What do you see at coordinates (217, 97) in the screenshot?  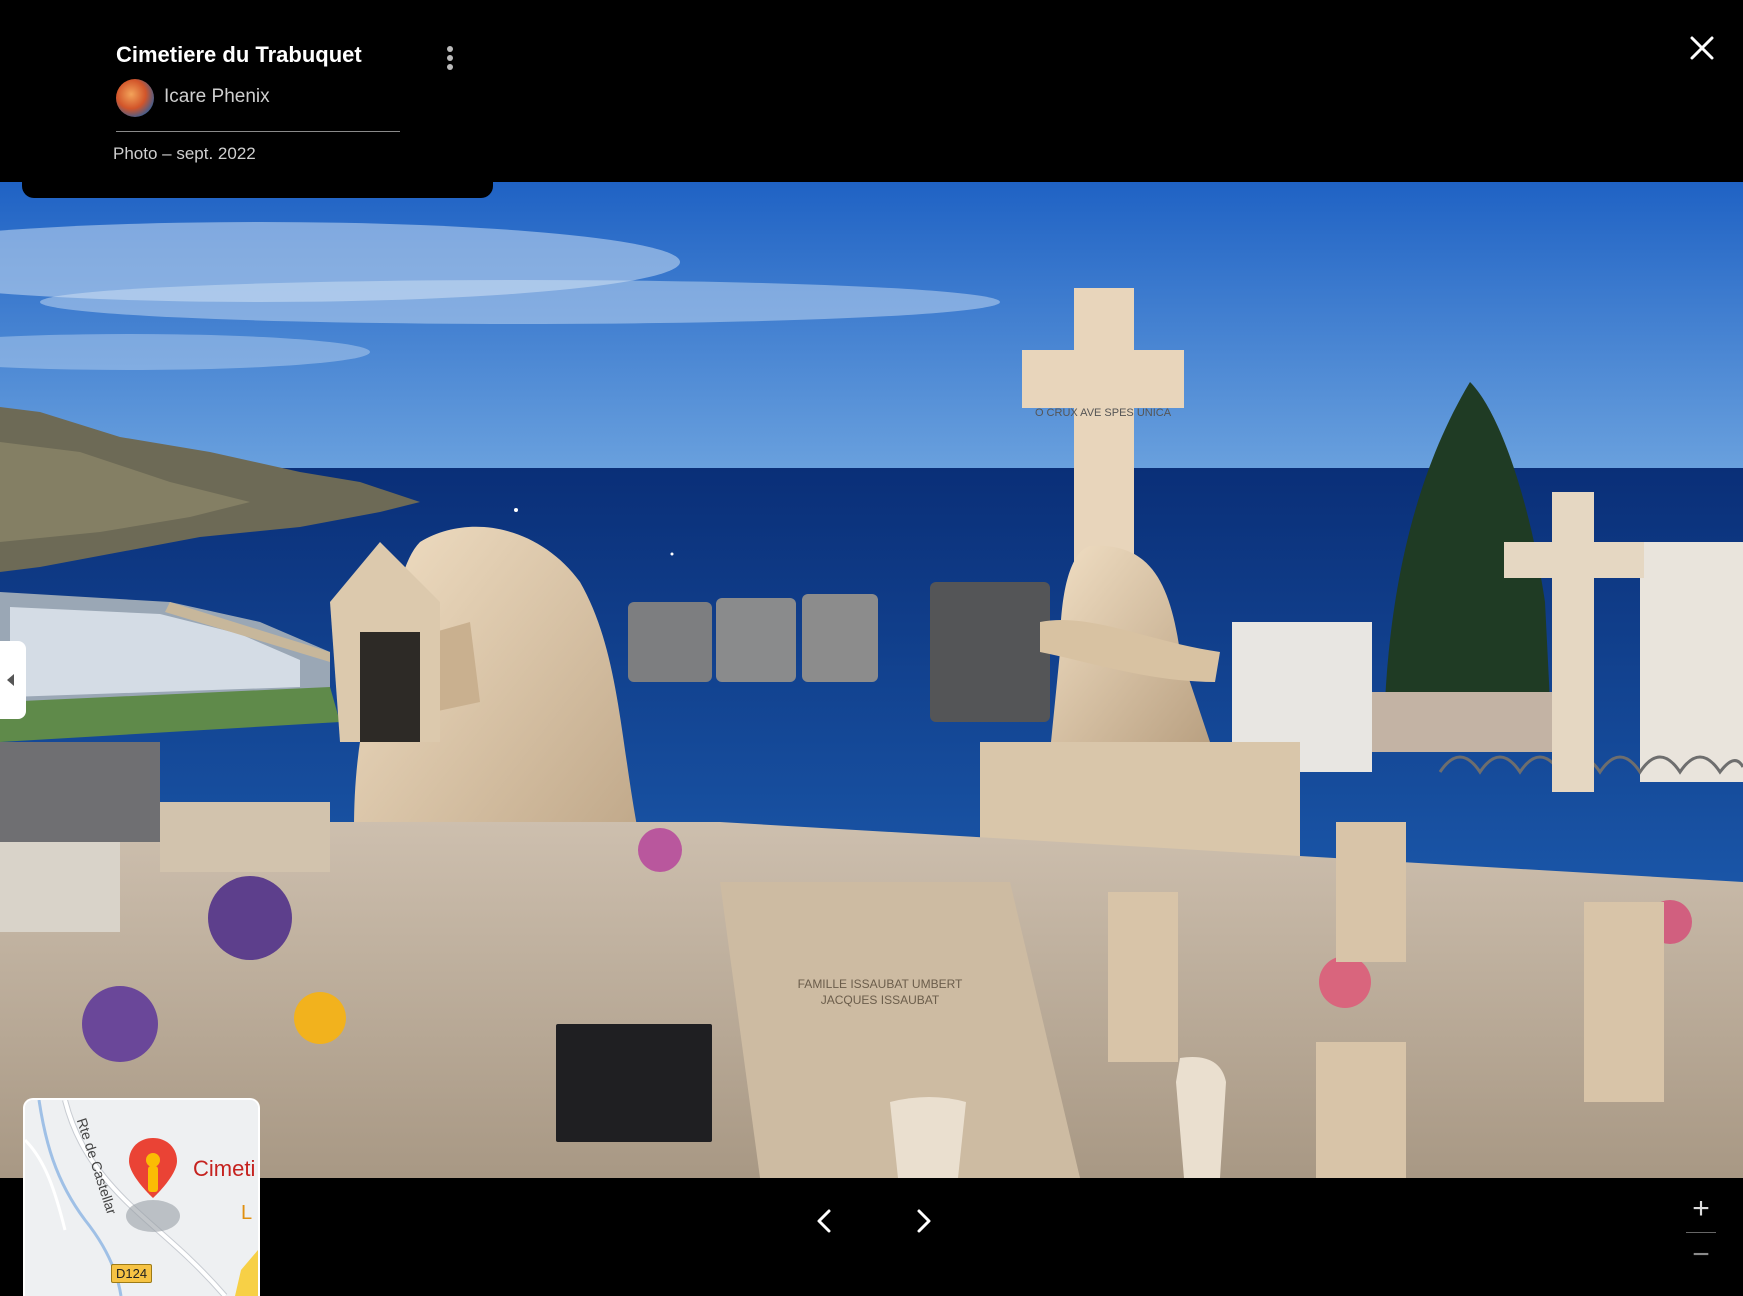 I see `author-name: Icare Phenix` at bounding box center [217, 97].